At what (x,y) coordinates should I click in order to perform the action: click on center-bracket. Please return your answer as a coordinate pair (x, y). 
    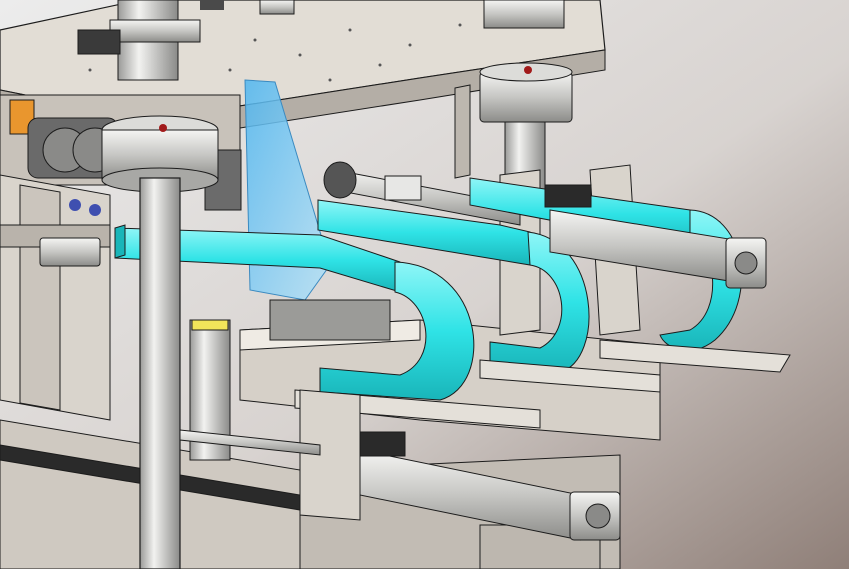
    Looking at the image, I should click on (330, 455).